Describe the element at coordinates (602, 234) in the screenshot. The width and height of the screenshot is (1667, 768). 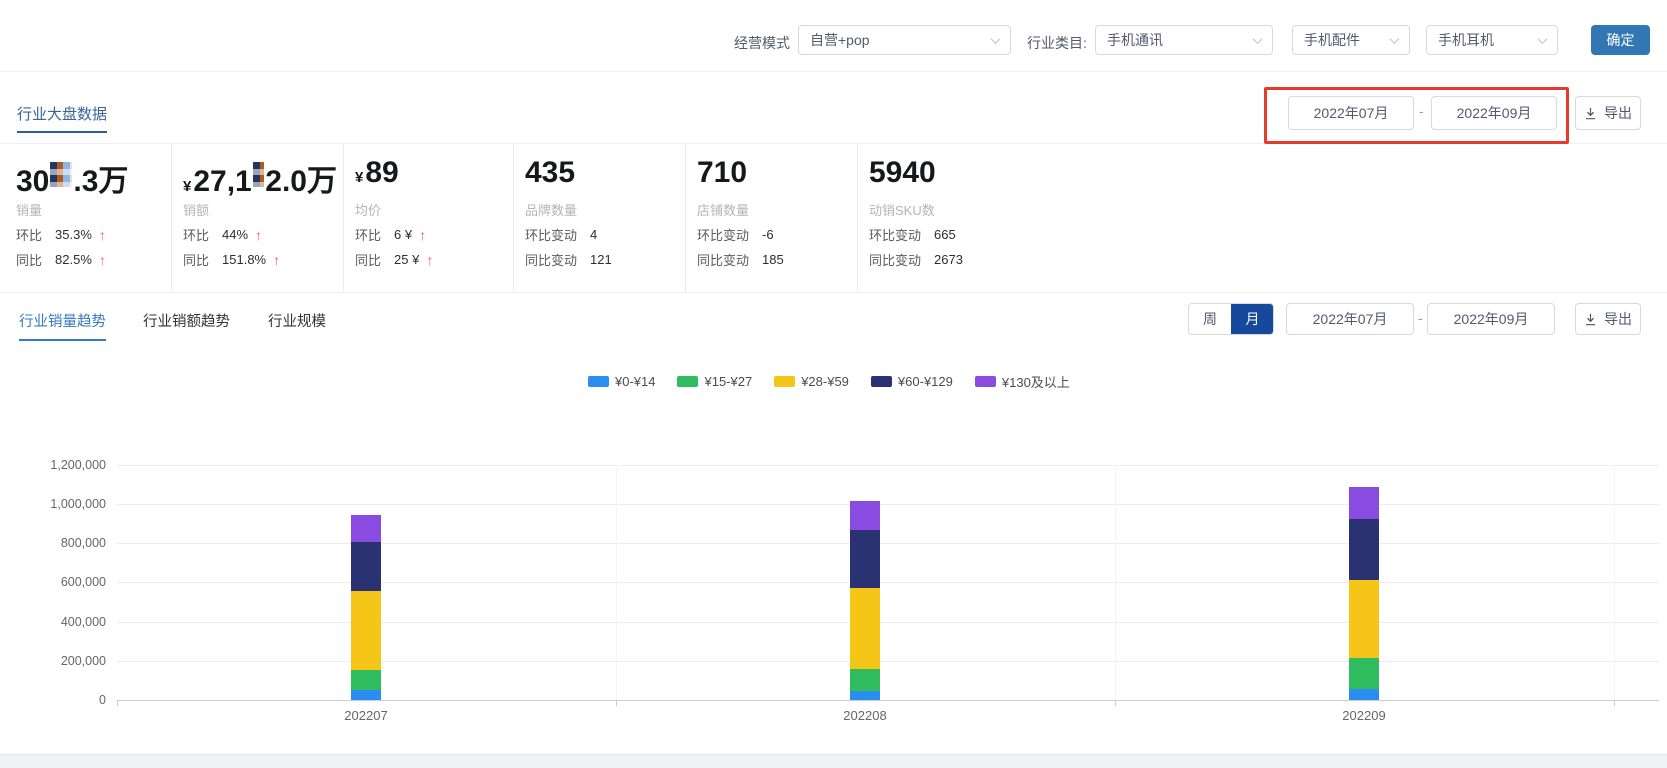
I see `kpi-metric-row: 环比变动 4` at that location.